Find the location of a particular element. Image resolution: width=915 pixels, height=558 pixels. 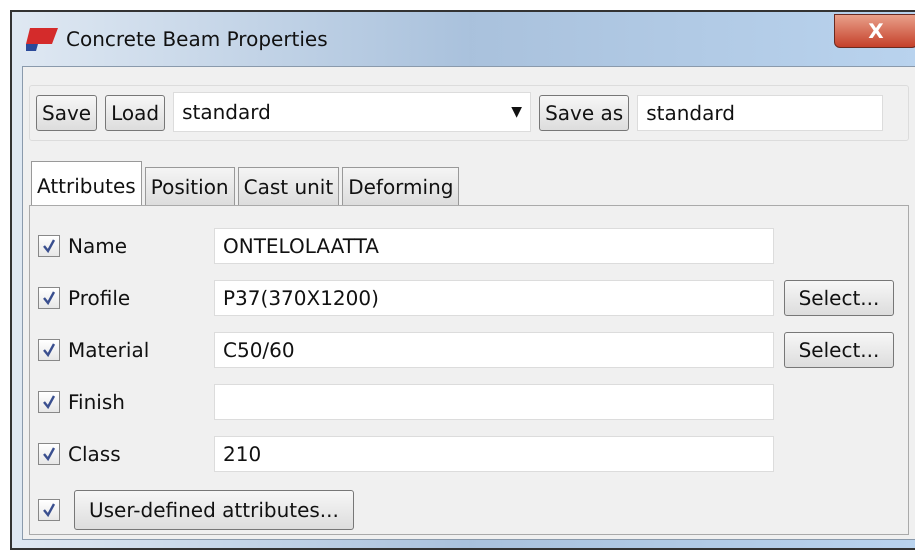

tab: Cast unit is located at coordinates (289, 186).